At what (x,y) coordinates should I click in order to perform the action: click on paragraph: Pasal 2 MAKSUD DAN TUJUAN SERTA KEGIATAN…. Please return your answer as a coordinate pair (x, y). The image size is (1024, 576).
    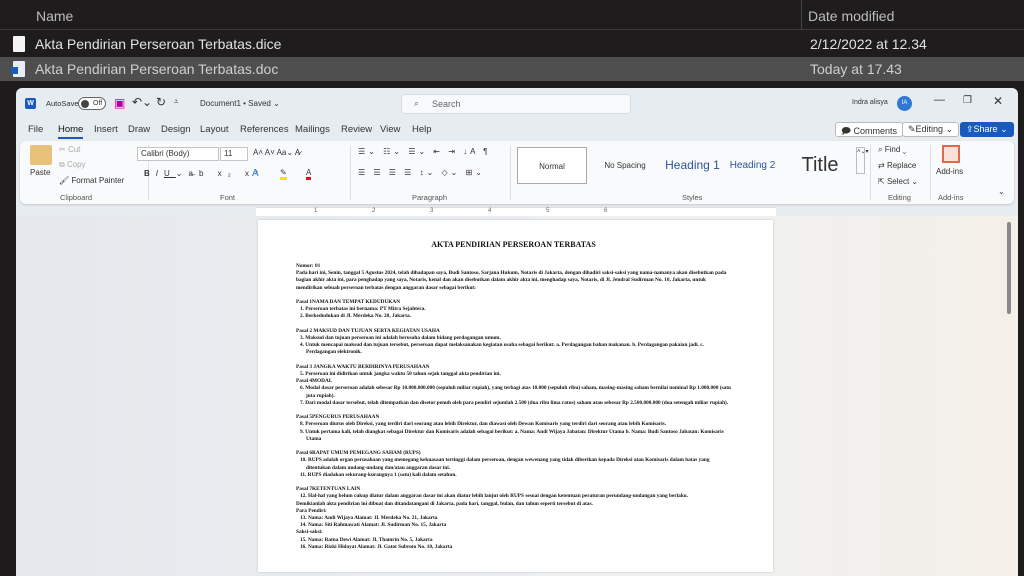
    Looking at the image, I should click on (368, 330).